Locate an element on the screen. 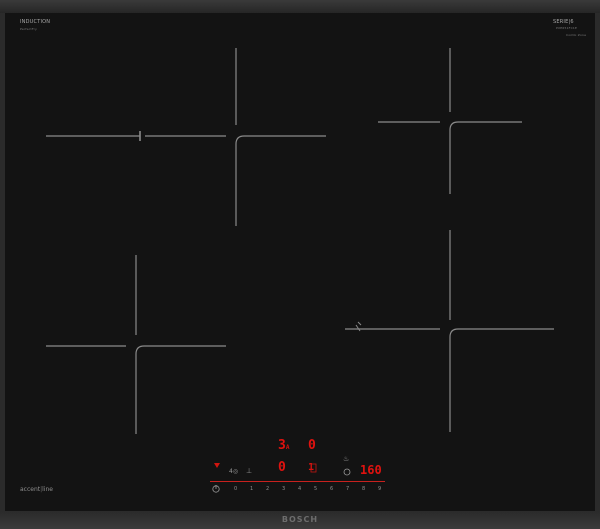 The width and height of the screenshot is (600, 529). flame-icon: ♨ is located at coordinates (346, 459).